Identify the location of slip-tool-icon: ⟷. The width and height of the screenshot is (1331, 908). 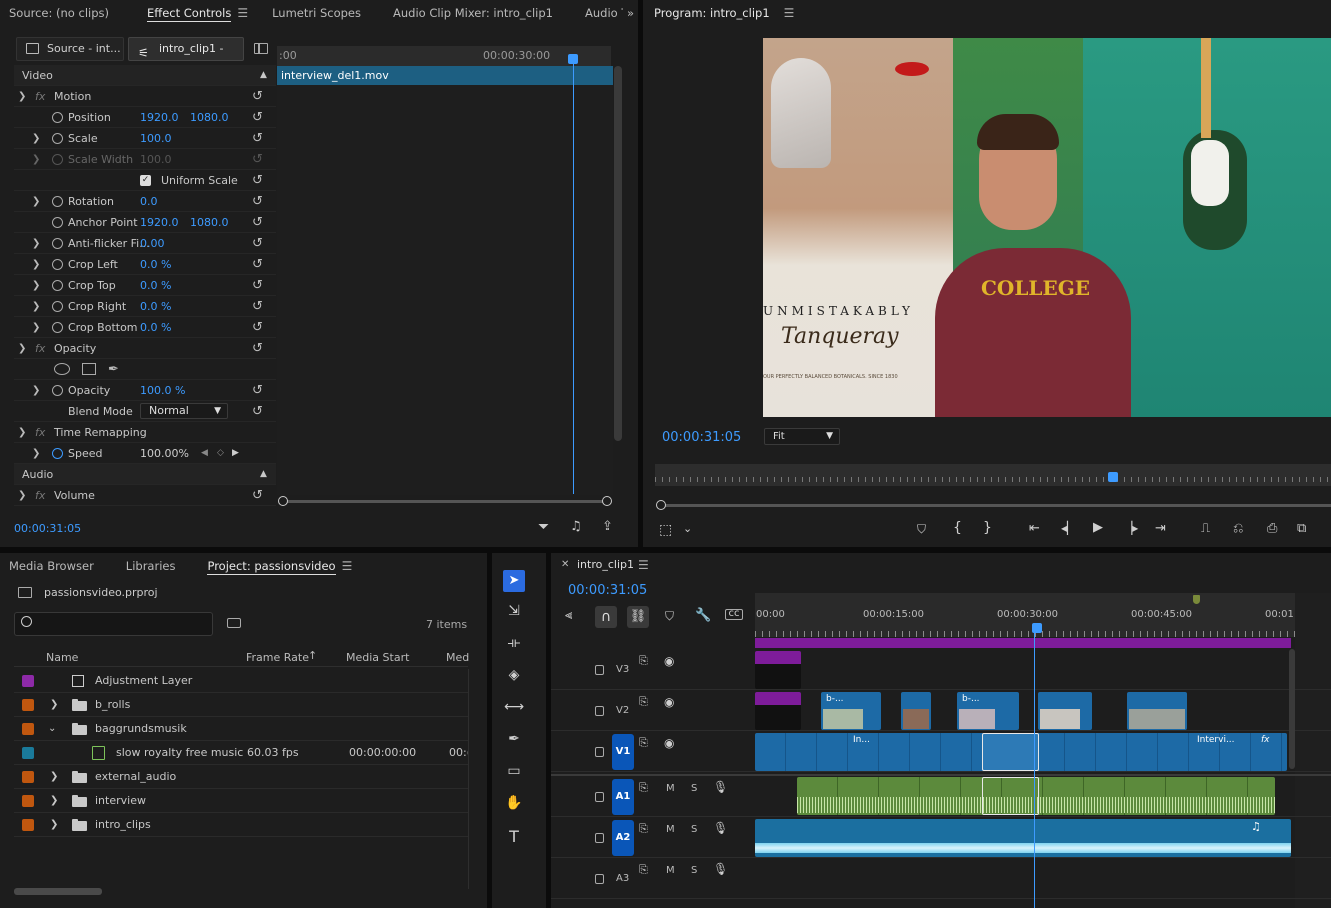
(514, 707).